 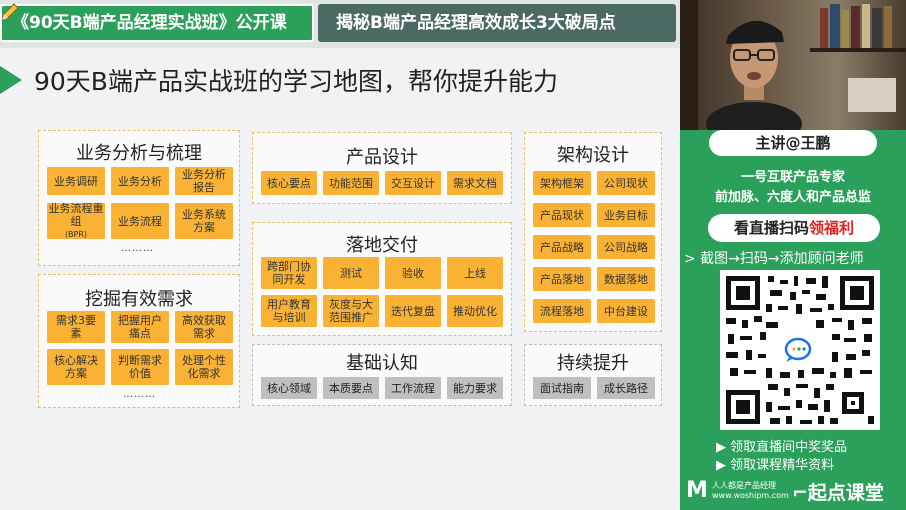 What do you see at coordinates (204, 221) in the screenshot?
I see `chip: 业务系统方案` at bounding box center [204, 221].